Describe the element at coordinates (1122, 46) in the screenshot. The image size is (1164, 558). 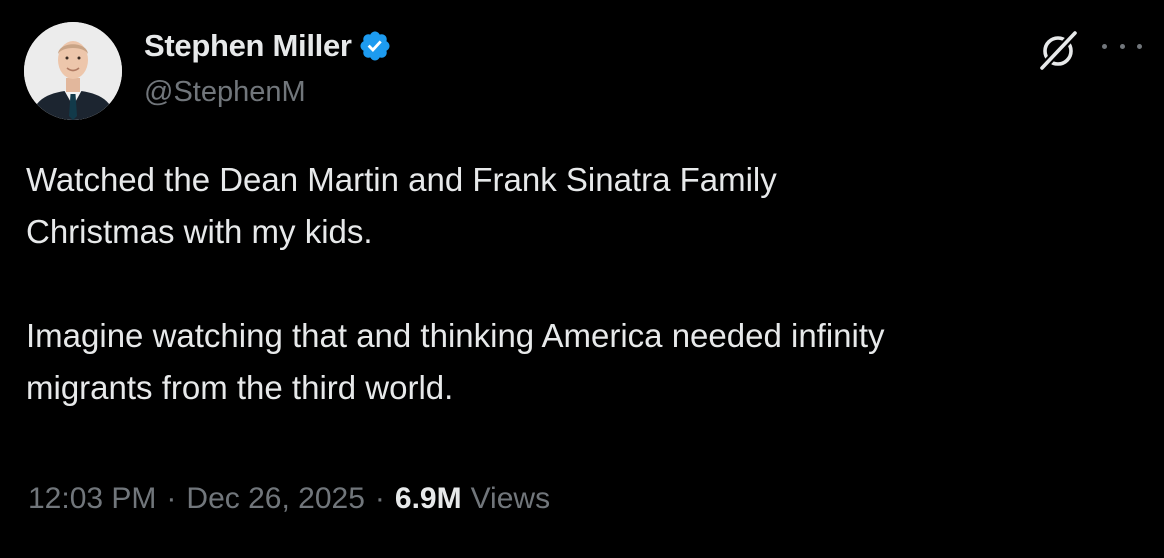
I see `more-options-icon` at that location.